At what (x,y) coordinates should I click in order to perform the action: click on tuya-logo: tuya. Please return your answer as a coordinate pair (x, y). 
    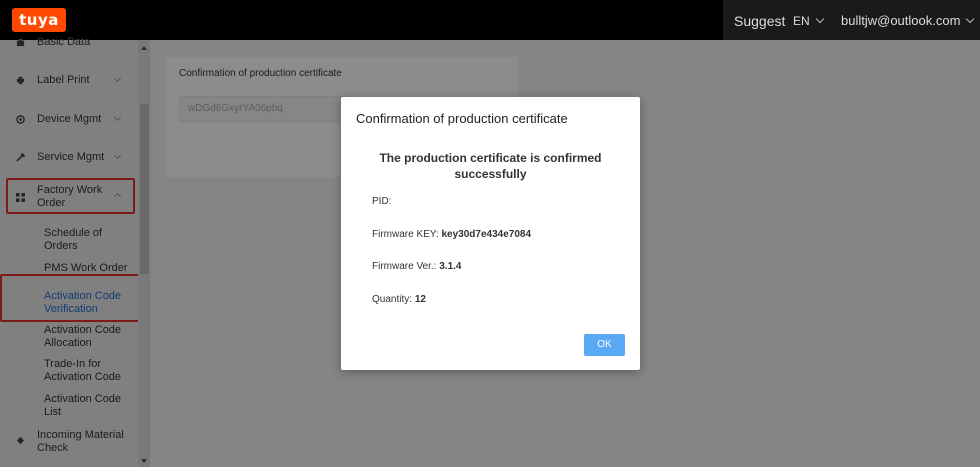
    Looking at the image, I should click on (39, 20).